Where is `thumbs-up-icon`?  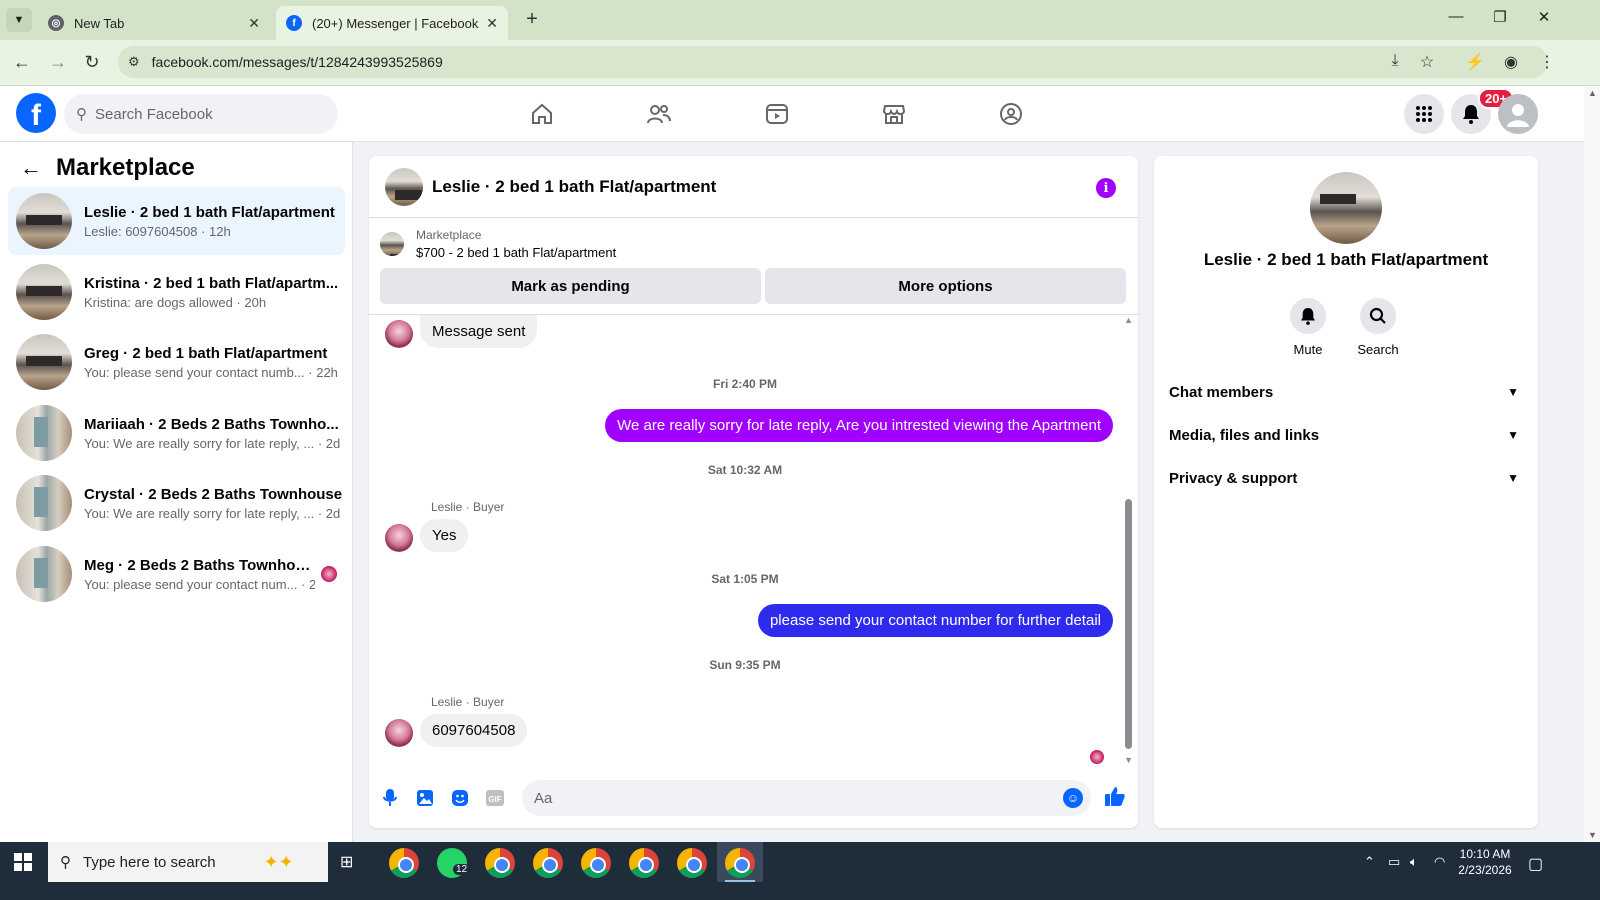
thumbs-up-icon is located at coordinates (1115, 796).